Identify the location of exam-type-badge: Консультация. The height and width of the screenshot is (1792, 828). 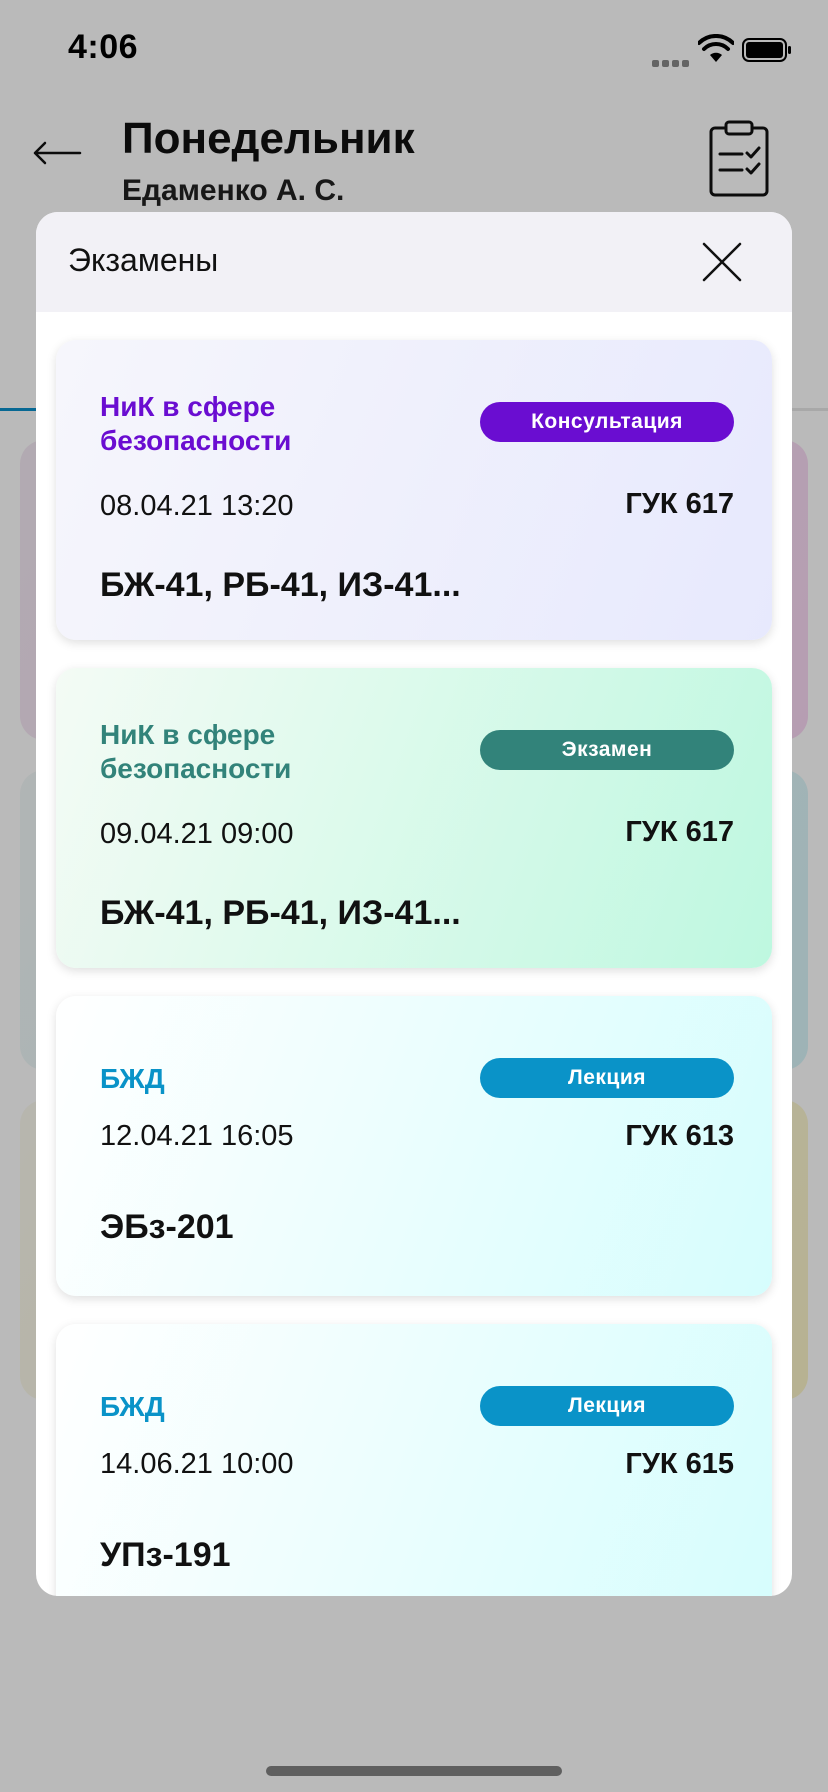
(607, 422).